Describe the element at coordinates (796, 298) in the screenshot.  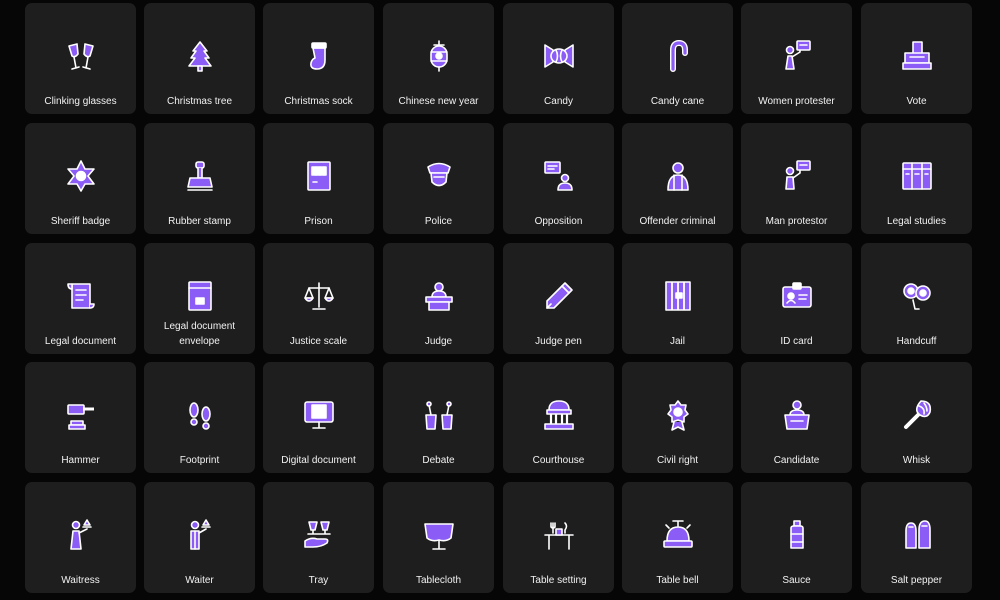
I see `icon-tile-id-card: ID card` at that location.